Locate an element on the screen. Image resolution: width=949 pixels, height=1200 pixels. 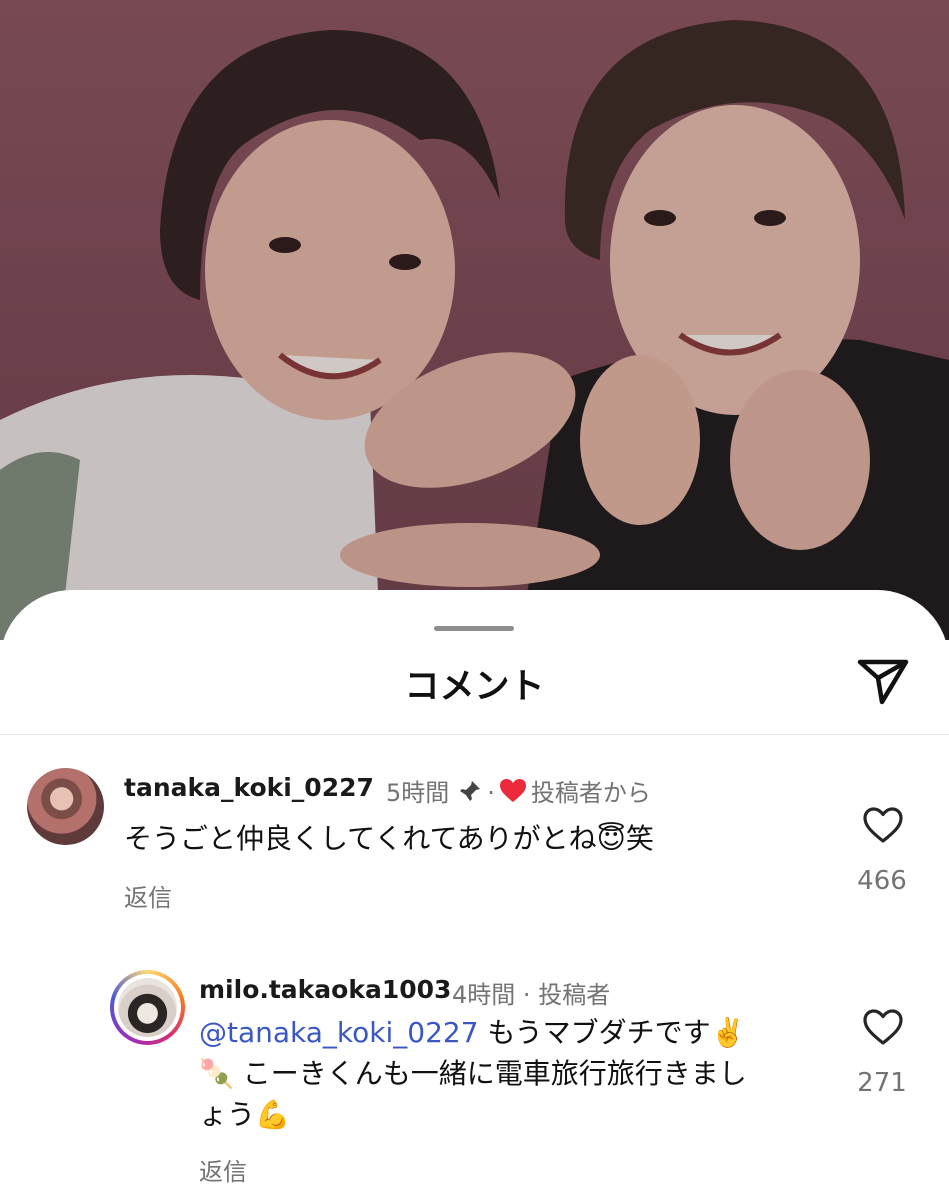
comment-username: milo.takaoka1003 is located at coordinates (325, 989).